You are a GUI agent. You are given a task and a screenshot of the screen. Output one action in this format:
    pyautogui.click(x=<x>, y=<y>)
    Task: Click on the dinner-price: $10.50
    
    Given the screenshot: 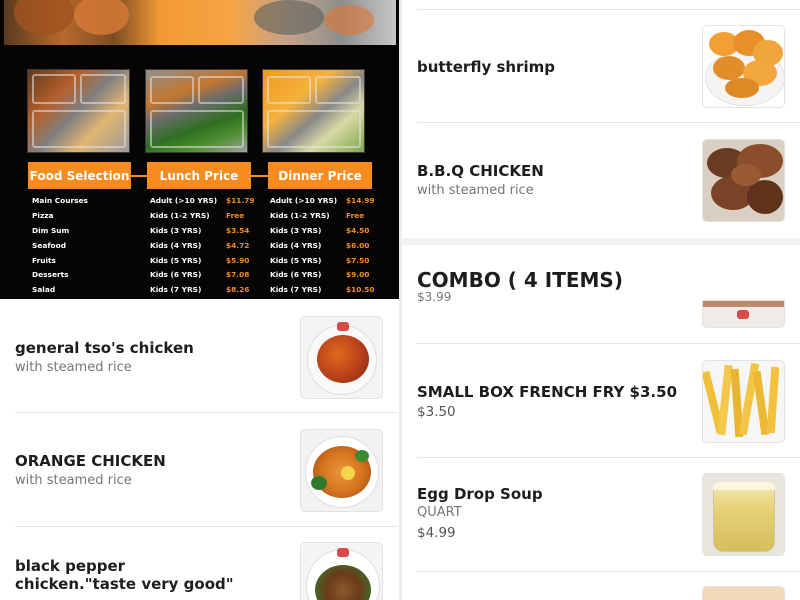 What is the action you would take?
    pyautogui.click(x=360, y=290)
    